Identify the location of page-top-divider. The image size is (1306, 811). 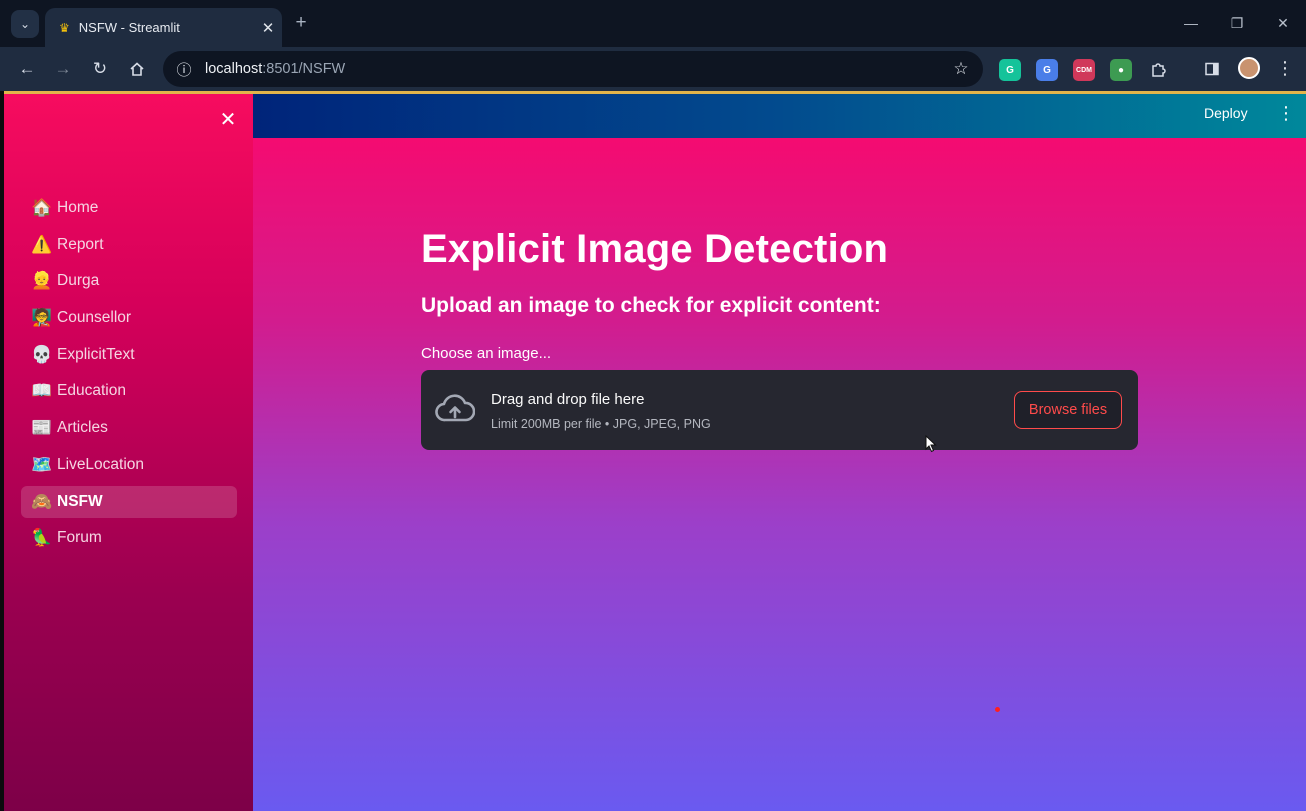
(655, 92).